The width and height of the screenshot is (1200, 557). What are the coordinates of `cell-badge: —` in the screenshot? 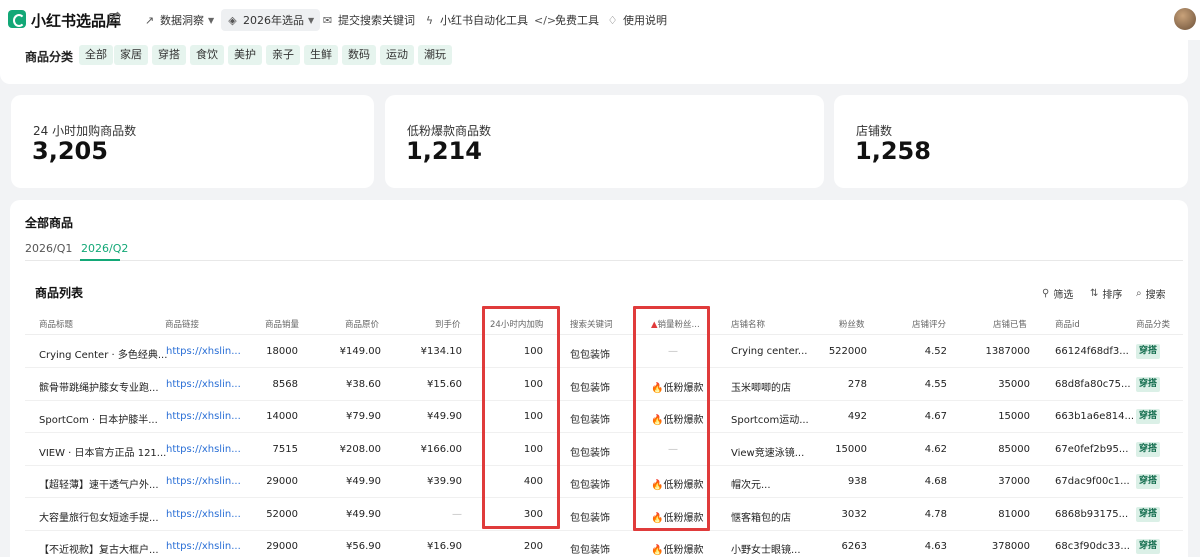 It's located at (673, 449).